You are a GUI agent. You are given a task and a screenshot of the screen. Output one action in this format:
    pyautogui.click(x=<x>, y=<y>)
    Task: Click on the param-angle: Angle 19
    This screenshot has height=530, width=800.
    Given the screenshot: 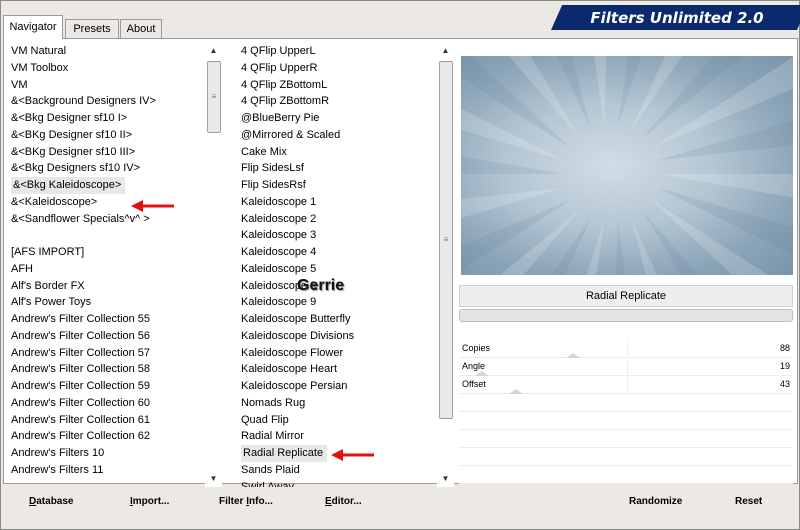 What is the action you would take?
    pyautogui.click(x=626, y=367)
    